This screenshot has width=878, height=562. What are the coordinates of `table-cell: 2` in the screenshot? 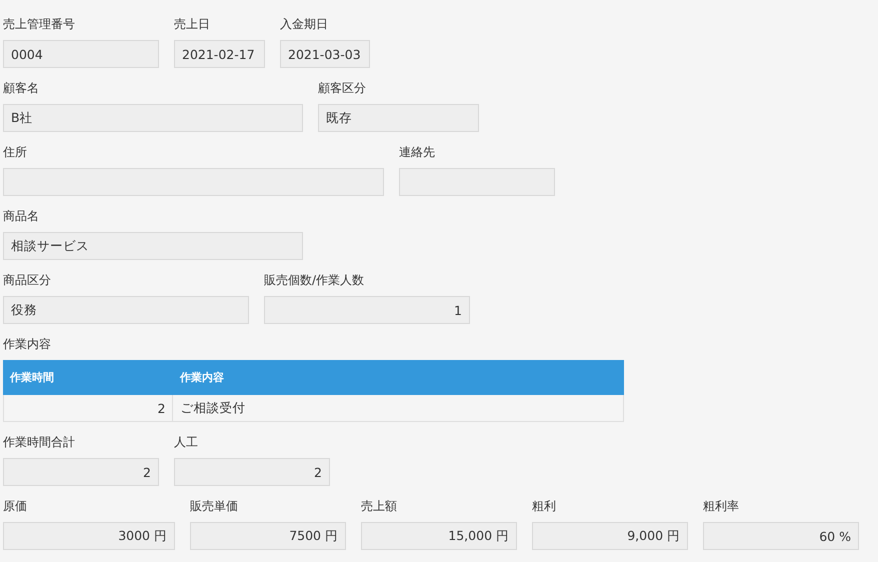 It's located at (89, 408).